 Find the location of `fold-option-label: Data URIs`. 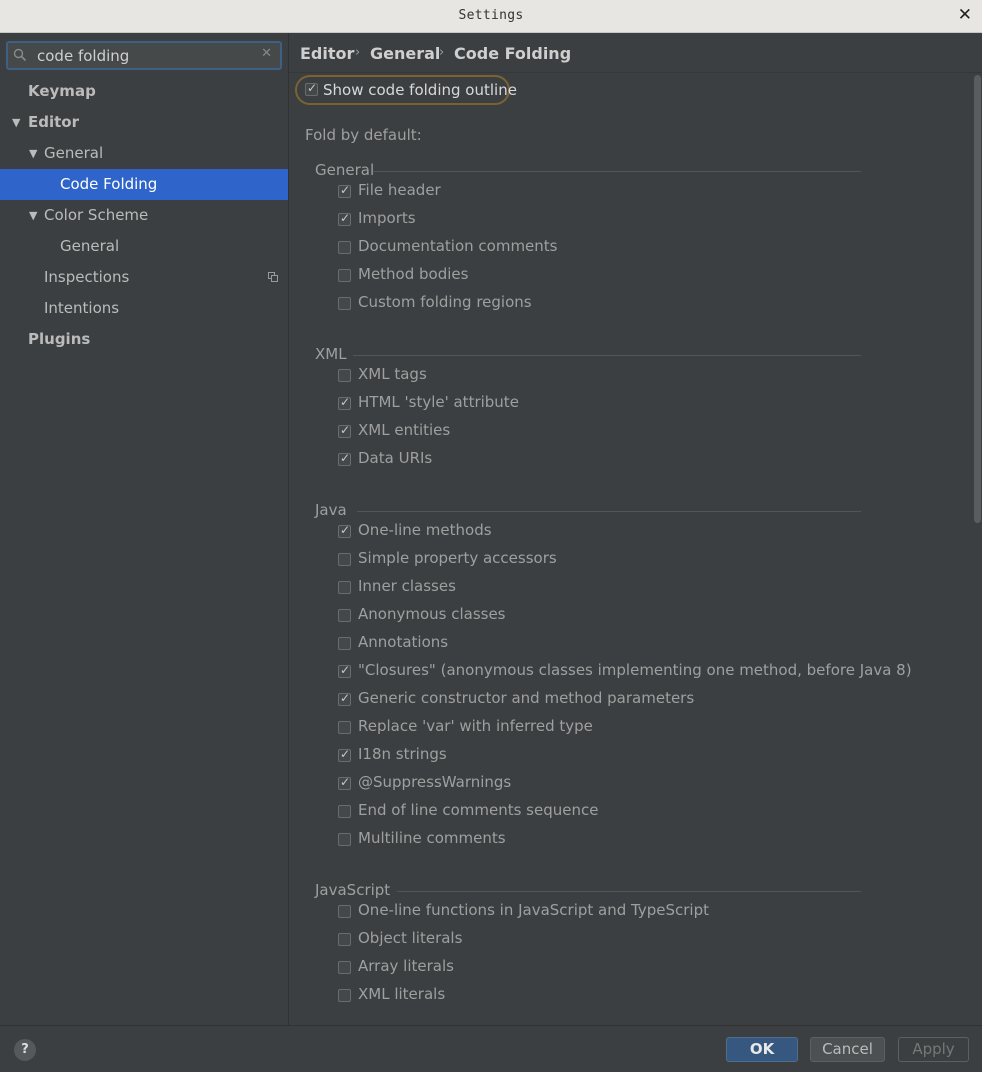

fold-option-label: Data URIs is located at coordinates (395, 458).